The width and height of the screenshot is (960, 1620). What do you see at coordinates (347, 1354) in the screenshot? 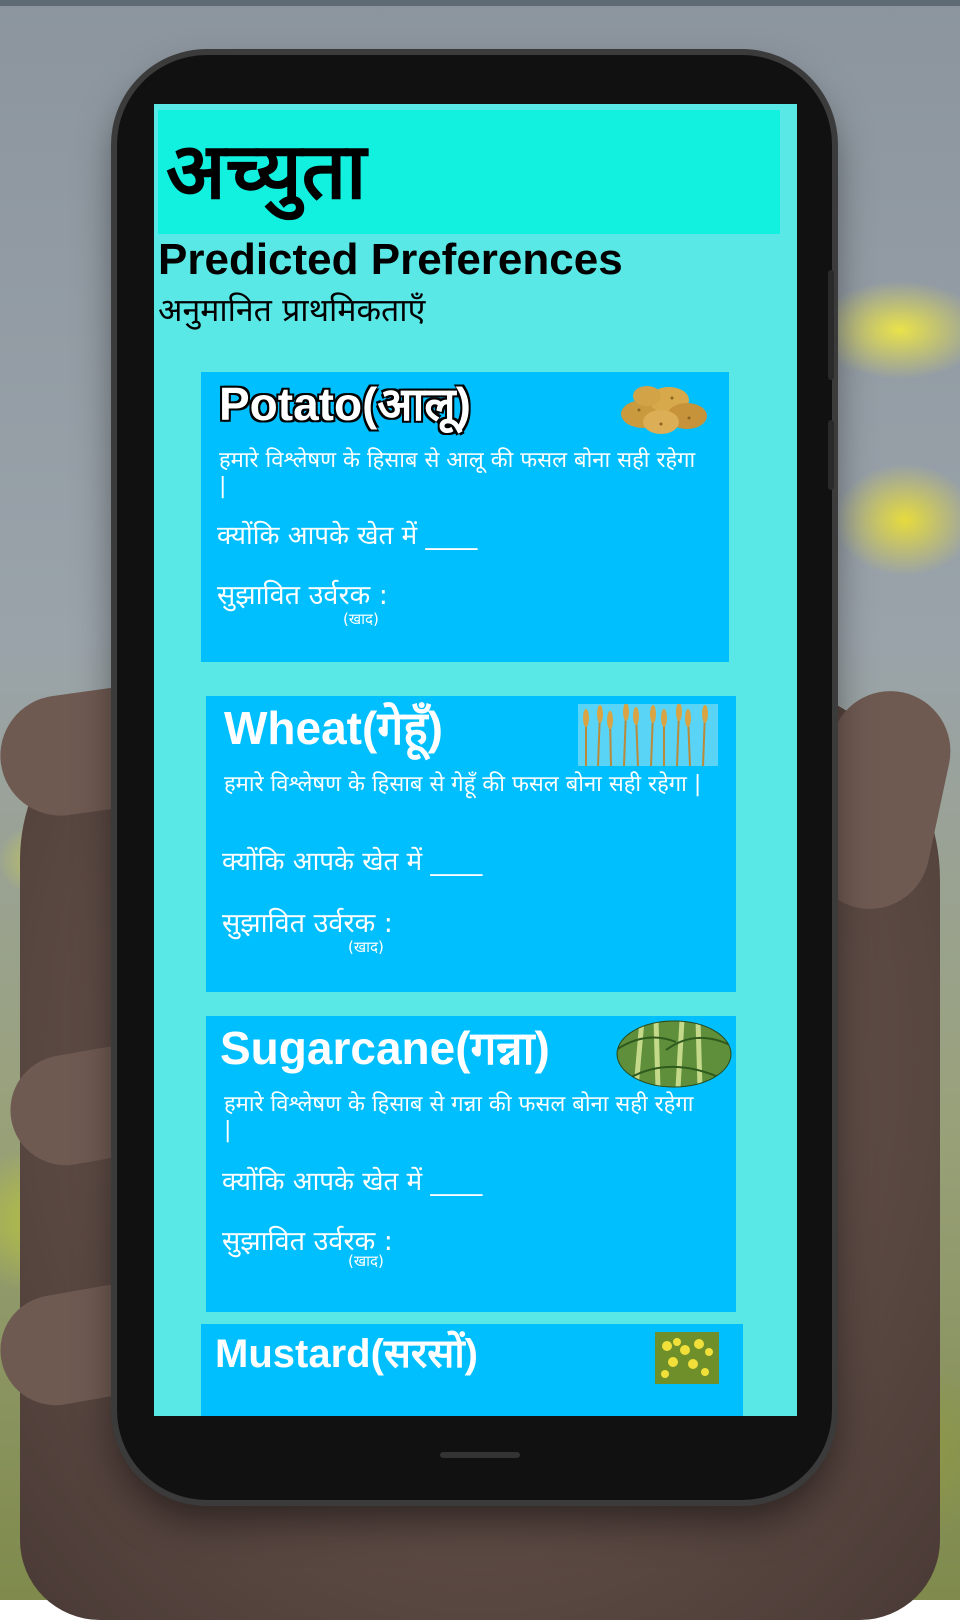
I see `crop-title: Mustard(सरसों)` at bounding box center [347, 1354].